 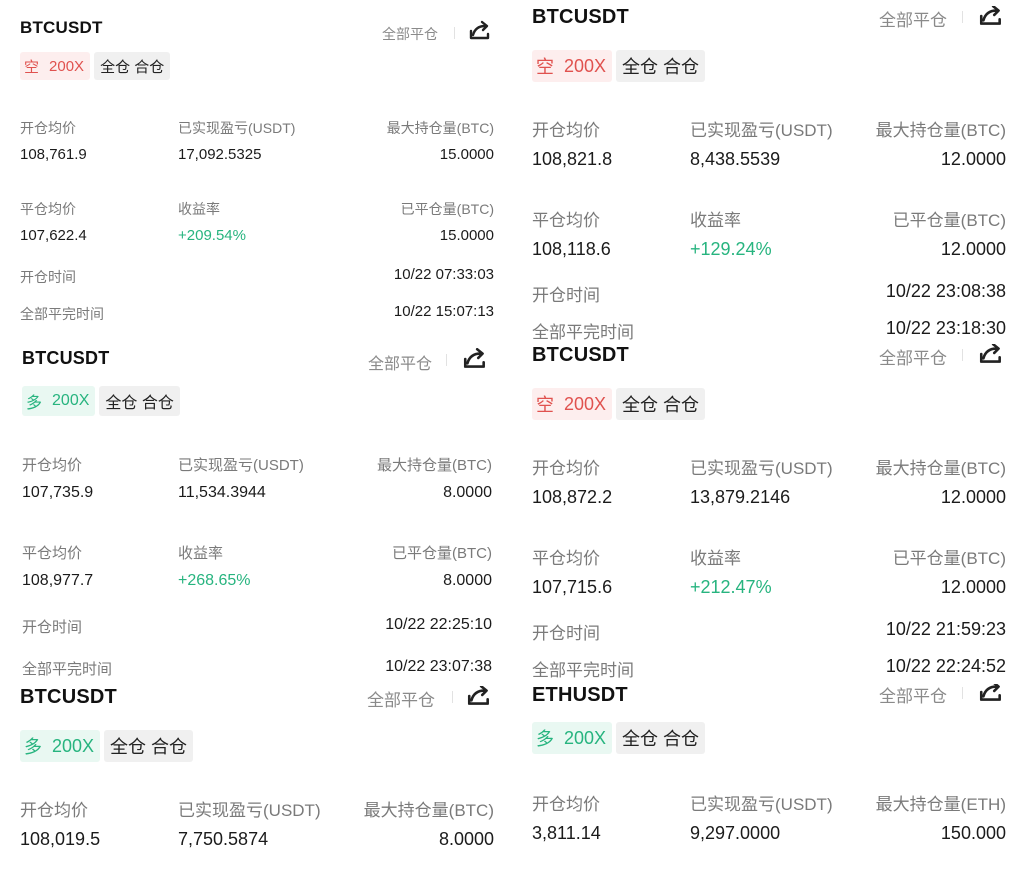 I want to click on close-avg-value: 108,977.7, so click(x=58, y=580).